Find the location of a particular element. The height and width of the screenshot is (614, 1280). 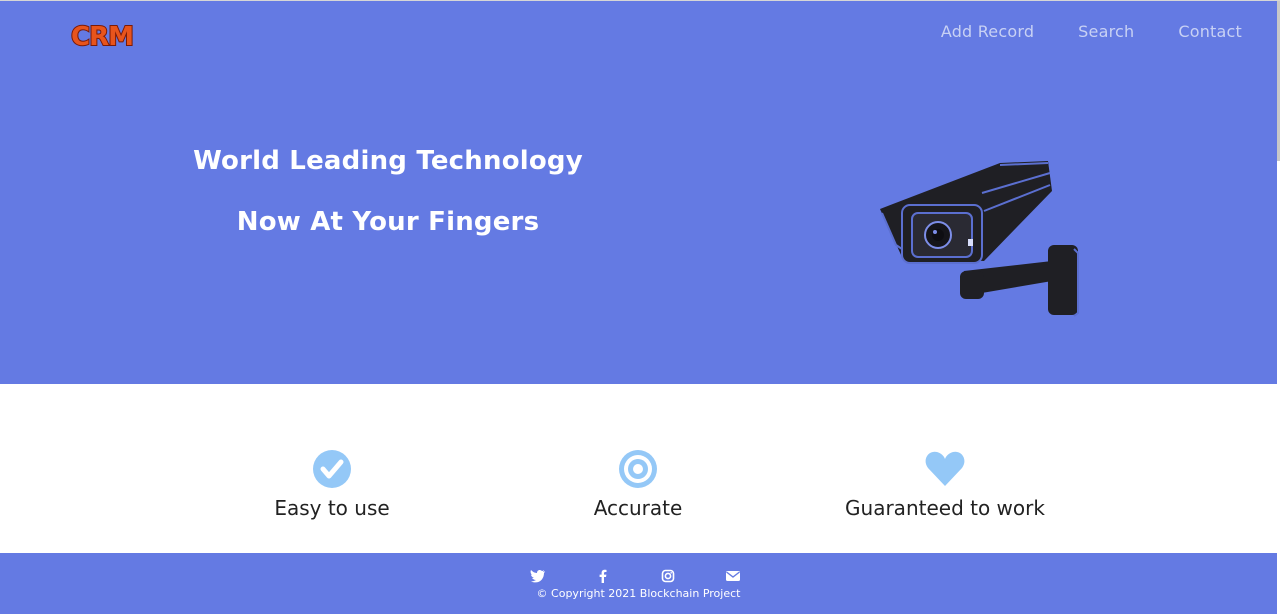

heart-icon is located at coordinates (945, 468).